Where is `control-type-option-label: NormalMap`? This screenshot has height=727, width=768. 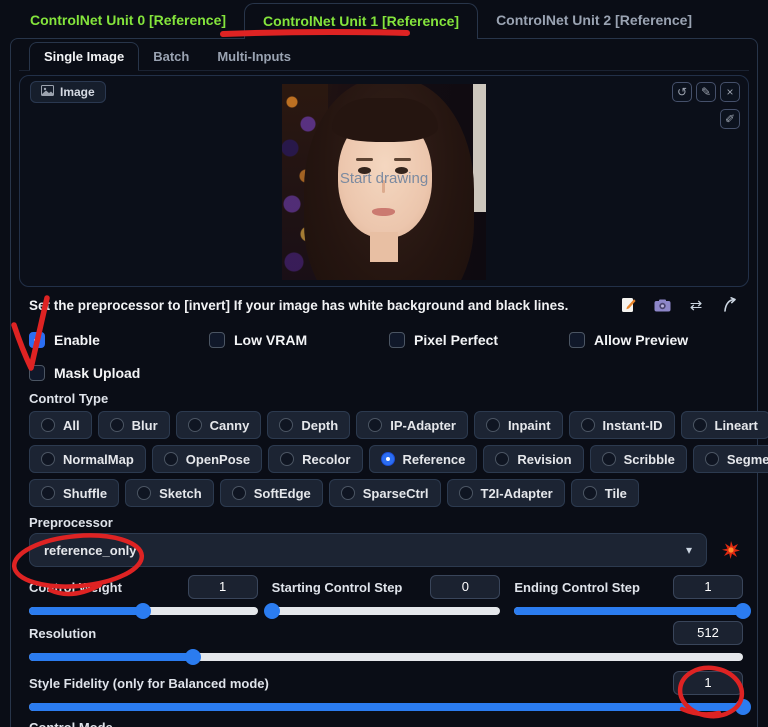
control-type-option-label: NormalMap is located at coordinates (98, 459).